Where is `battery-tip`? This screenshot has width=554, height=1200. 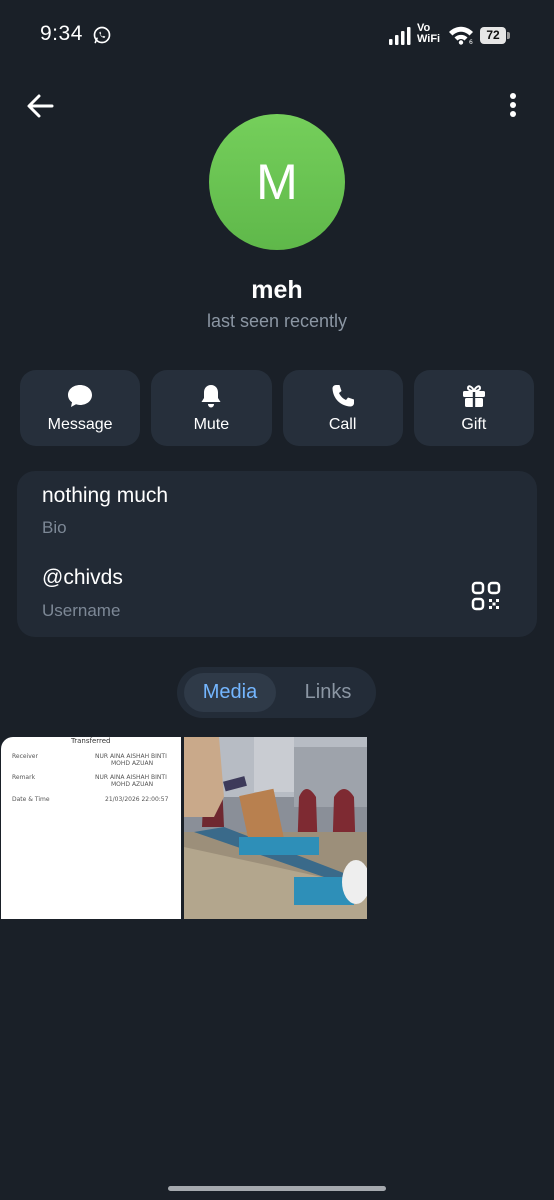
battery-tip is located at coordinates (508, 35).